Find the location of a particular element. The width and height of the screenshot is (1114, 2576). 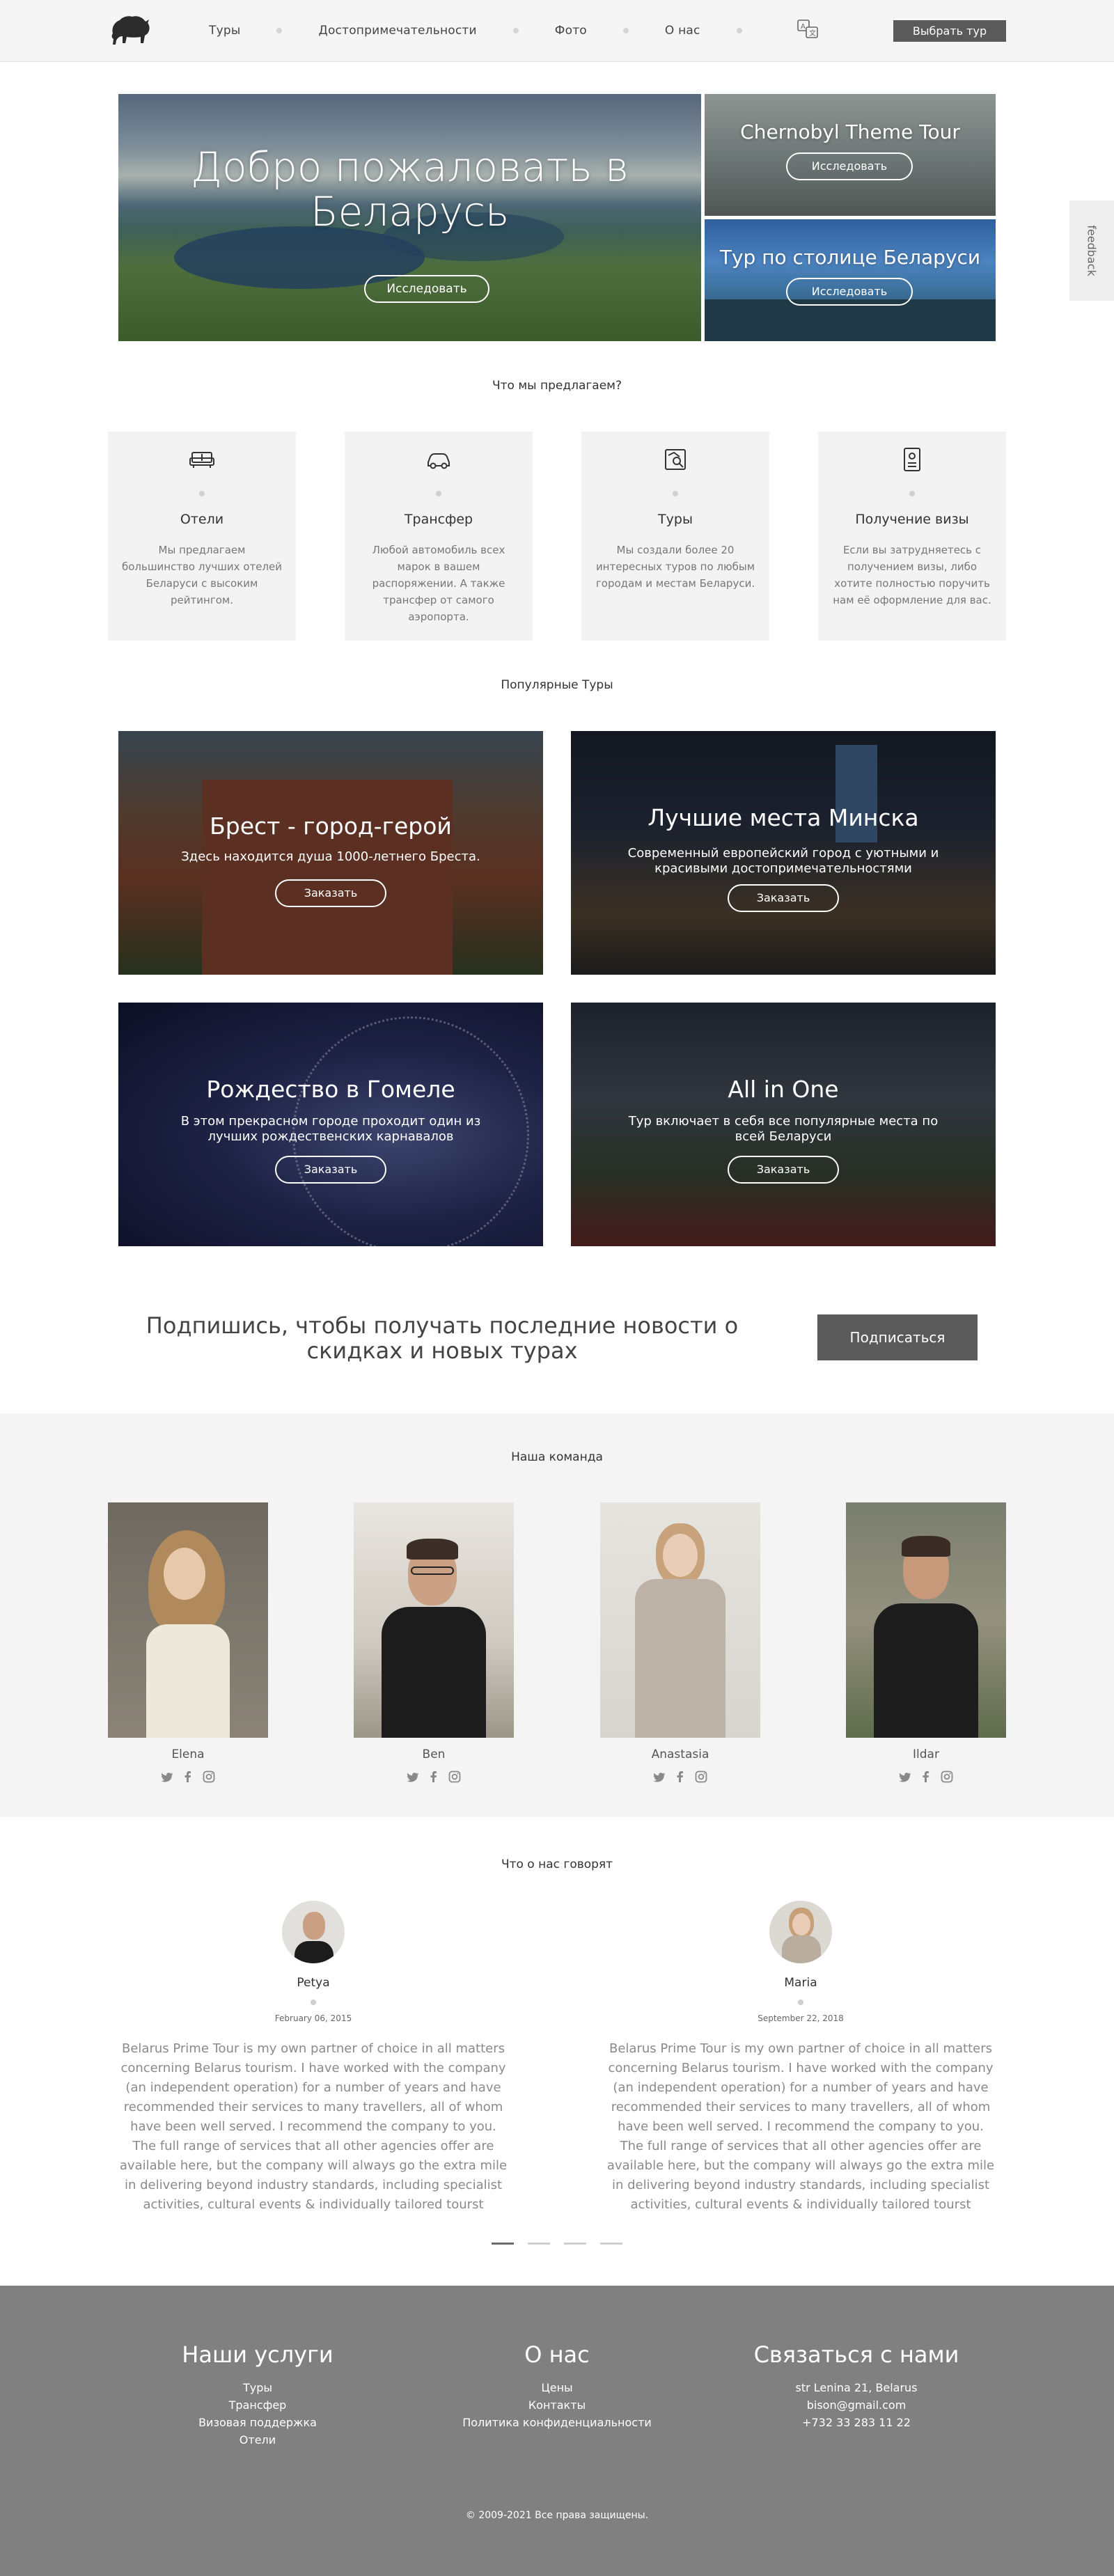

nav-tours: Туры is located at coordinates (224, 31).